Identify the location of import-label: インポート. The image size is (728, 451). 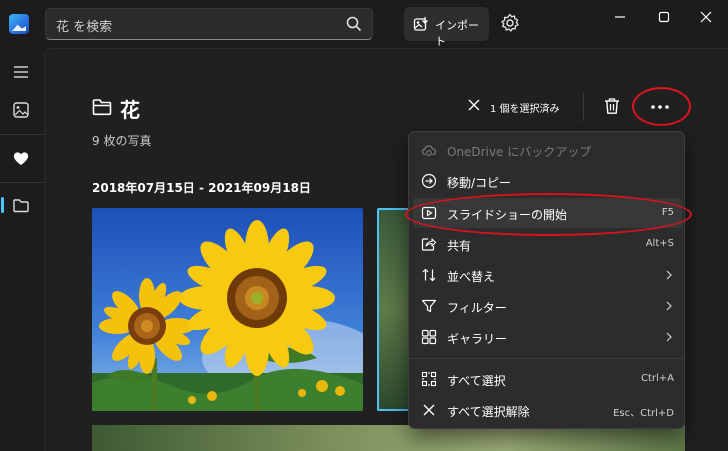
(457, 33).